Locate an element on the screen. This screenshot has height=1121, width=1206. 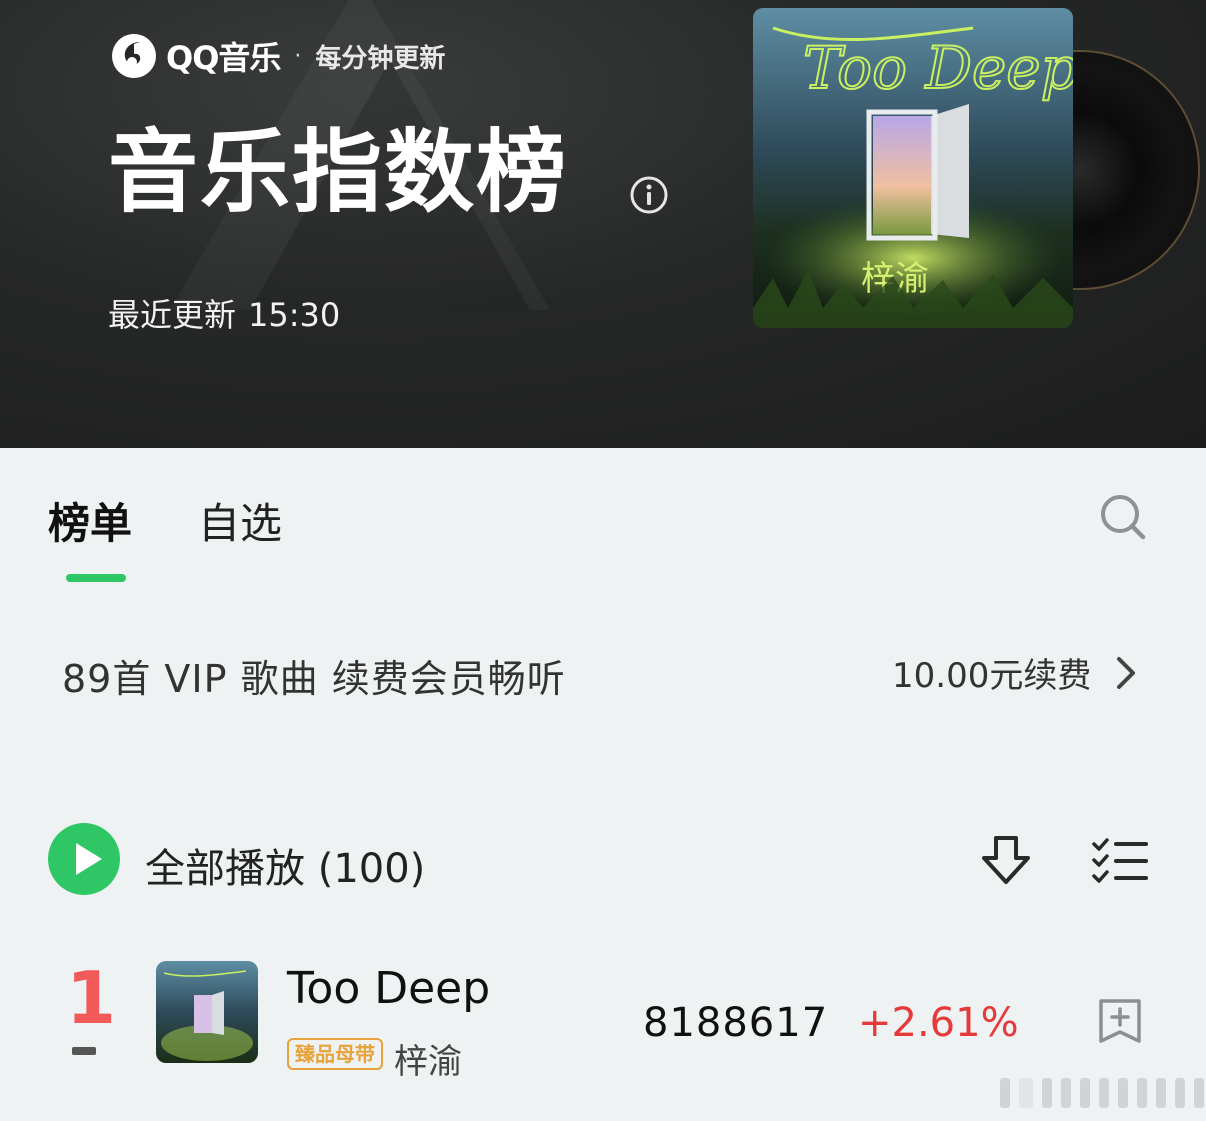
album-art: Too Deep 梓渝 is located at coordinates (913, 168).